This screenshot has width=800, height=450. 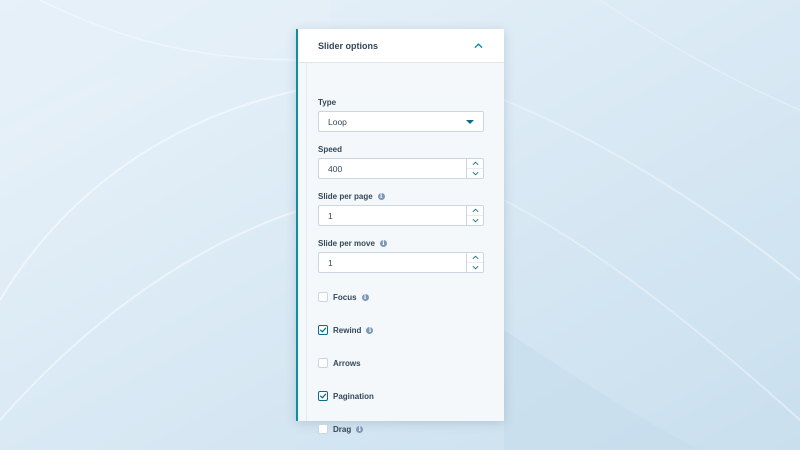 I want to click on type-label-text: Type, so click(x=327, y=102).